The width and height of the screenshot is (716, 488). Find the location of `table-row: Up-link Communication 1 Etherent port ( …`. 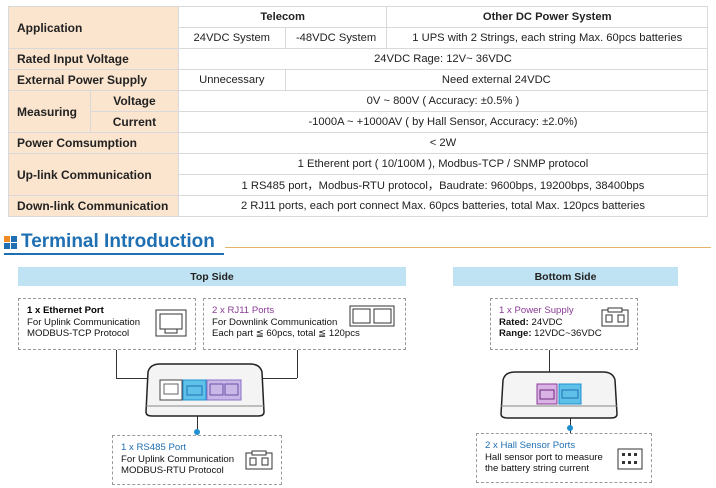

table-row: Up-link Communication 1 Etherent port ( … is located at coordinates (358, 174).